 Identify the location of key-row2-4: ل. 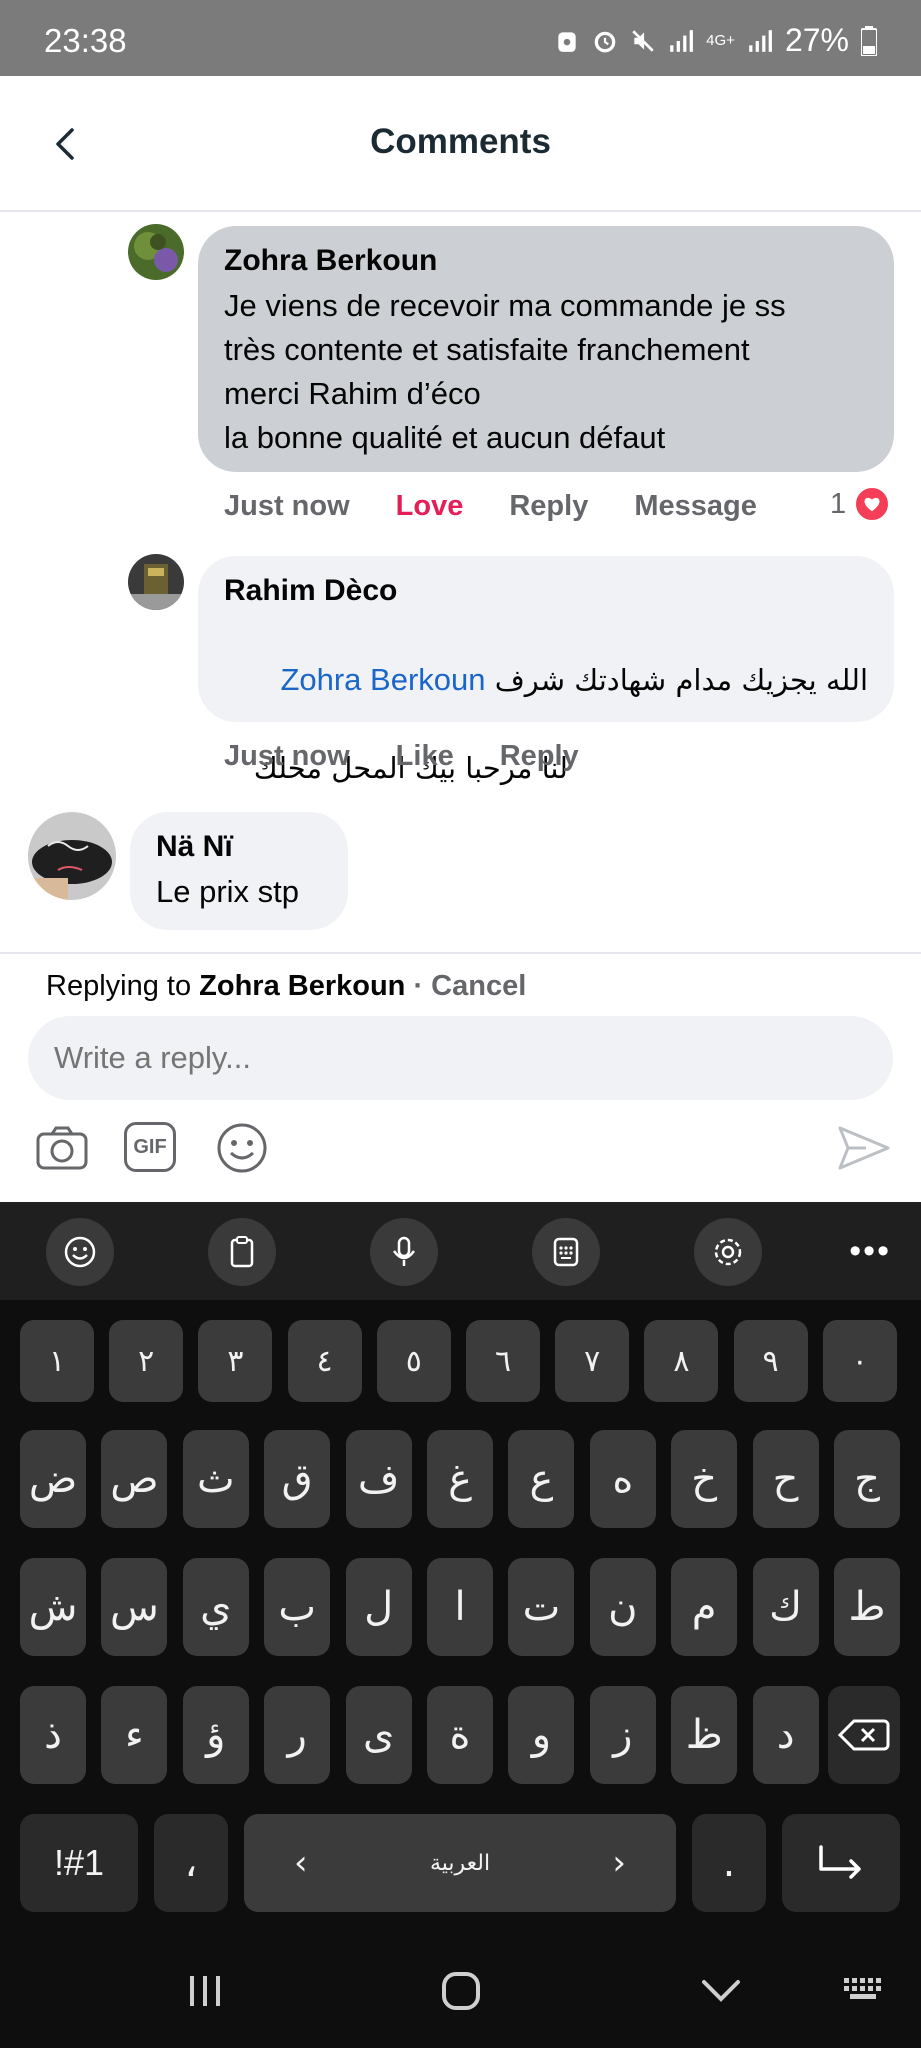
(378, 1607).